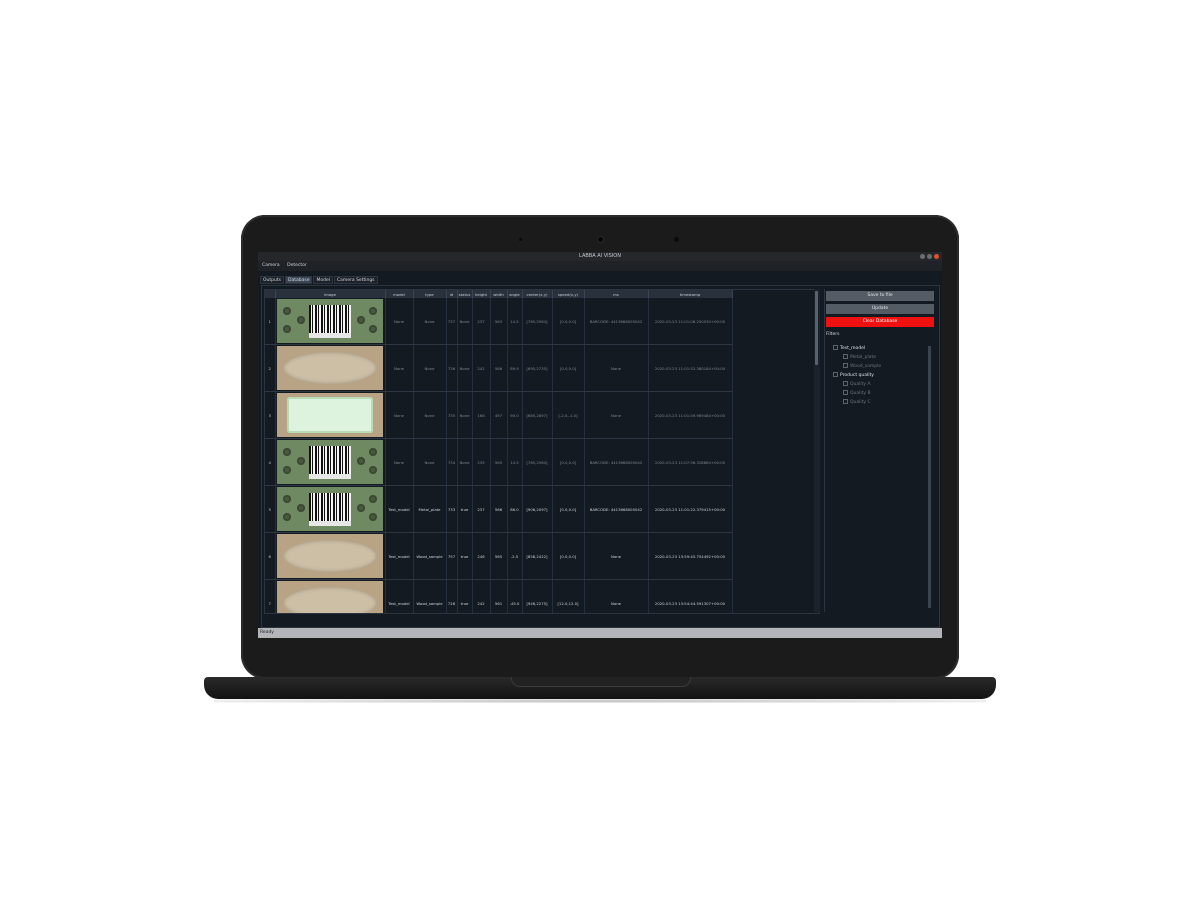  What do you see at coordinates (355, 280) in the screenshot?
I see `tab-camera-settings: Camera Settings` at bounding box center [355, 280].